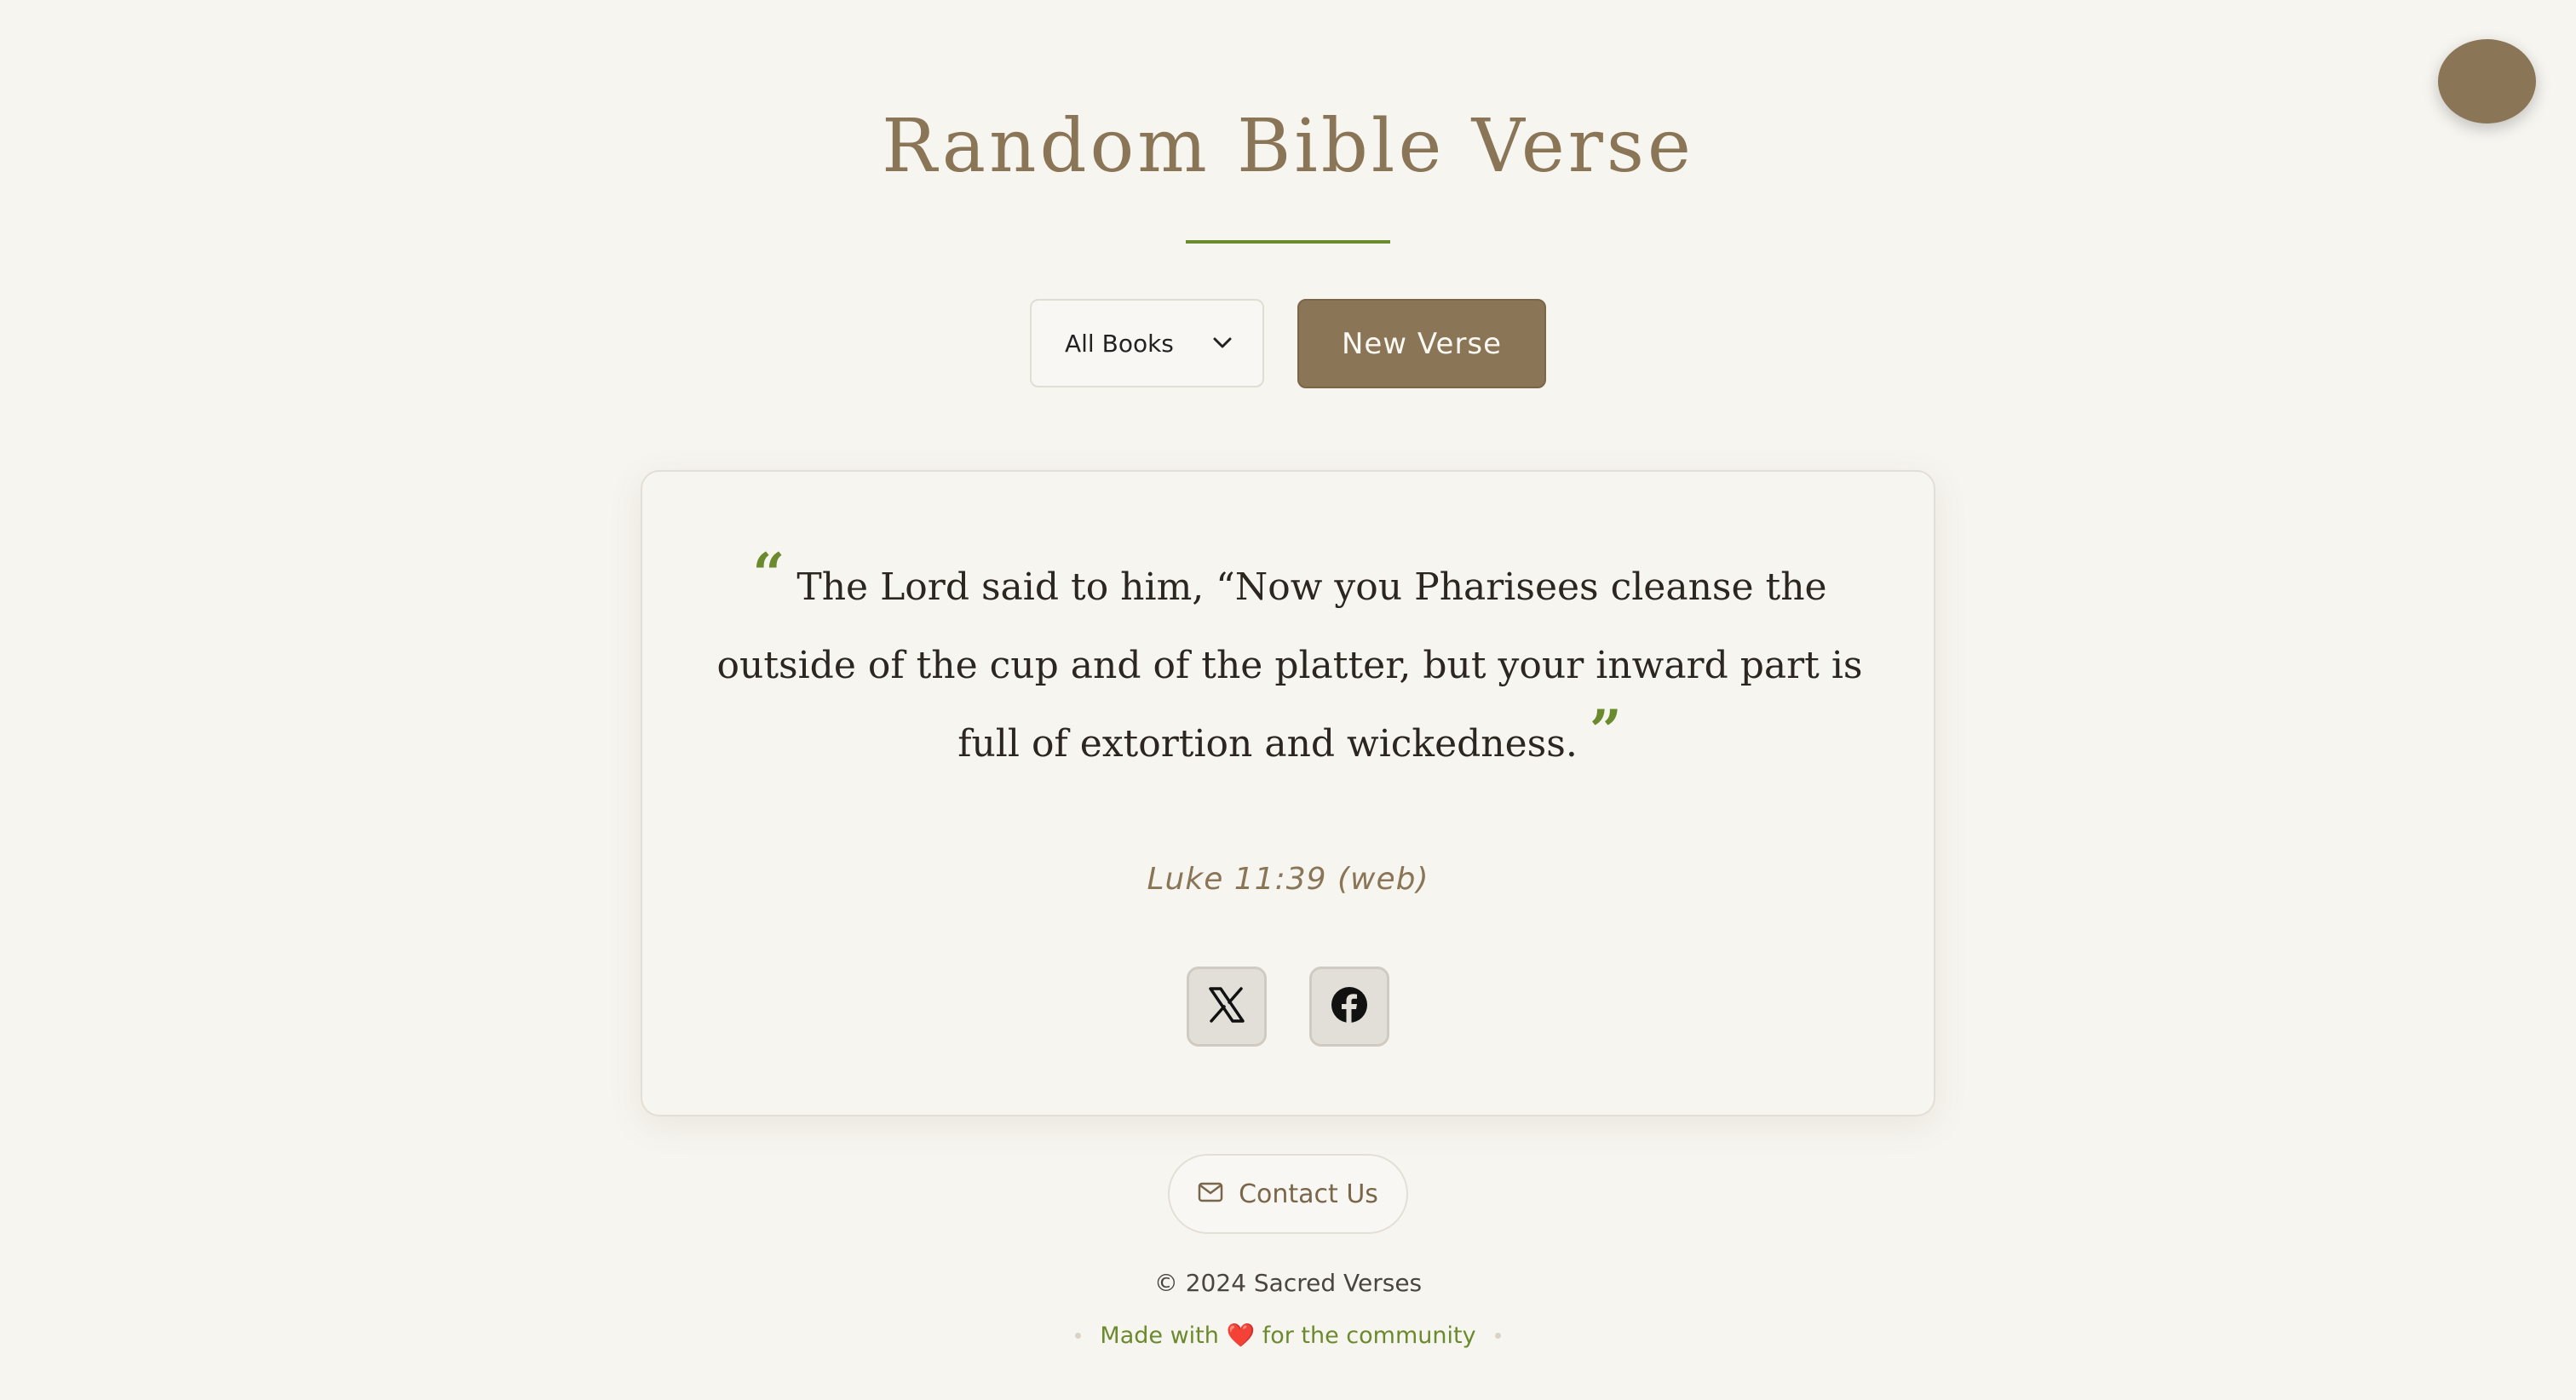 The height and width of the screenshot is (1400, 2576). I want to click on book-select-value: All Books, so click(1120, 343).